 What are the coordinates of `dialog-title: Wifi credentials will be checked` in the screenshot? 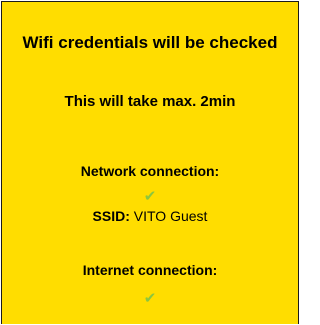 It's located at (150, 42).